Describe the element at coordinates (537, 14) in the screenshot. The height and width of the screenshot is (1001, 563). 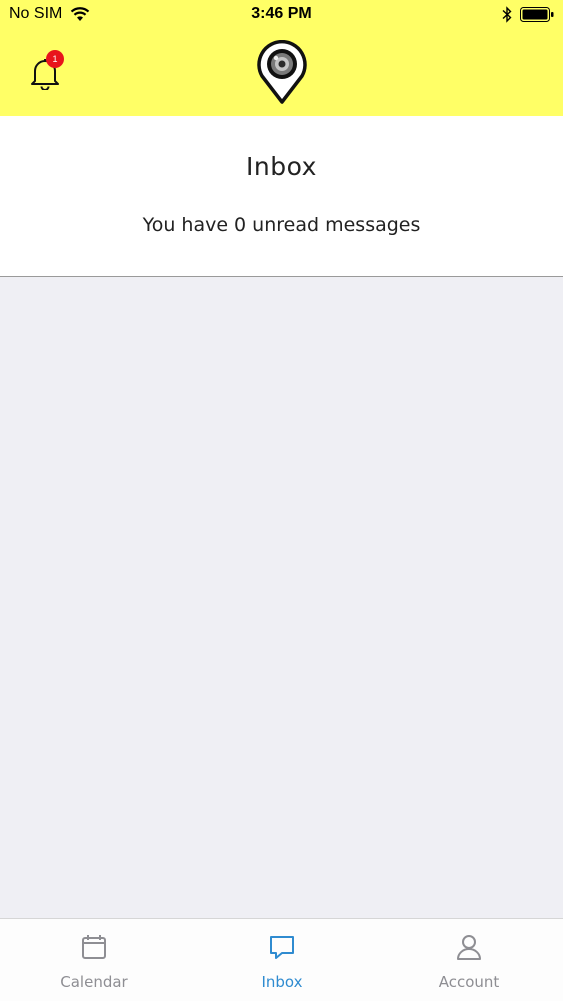
I see `battery-icon` at that location.